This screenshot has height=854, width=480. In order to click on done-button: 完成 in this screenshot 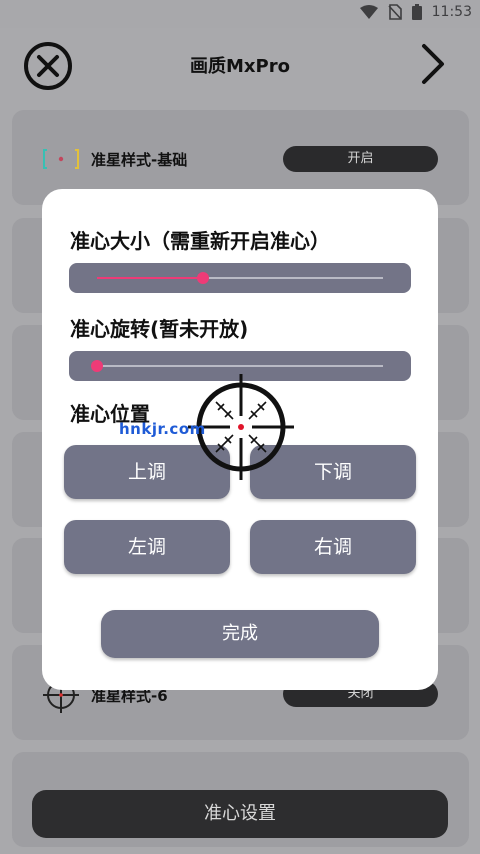, I will do `click(240, 634)`.